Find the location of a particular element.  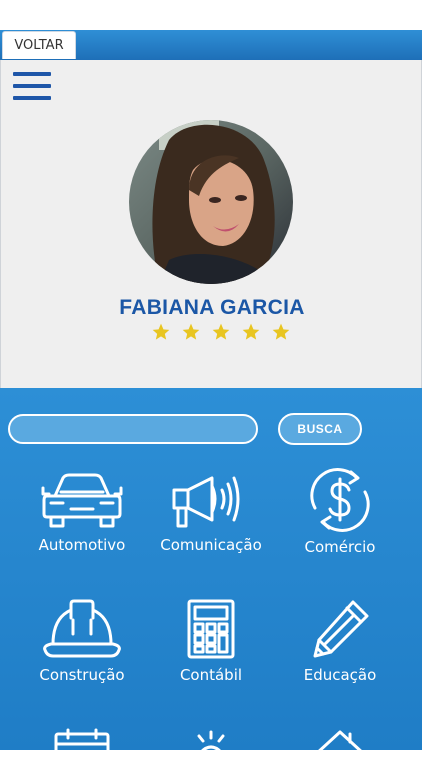

category-calendar is located at coordinates (82, 743).